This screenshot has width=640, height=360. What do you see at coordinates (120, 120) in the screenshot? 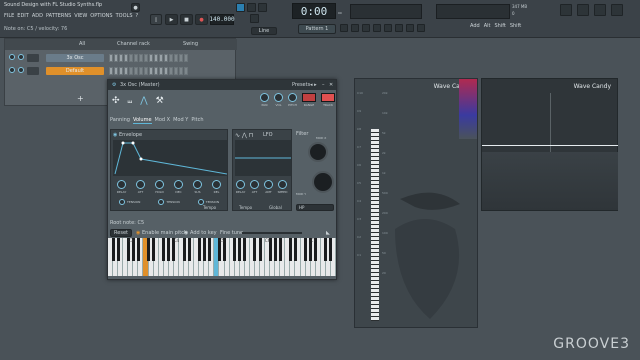
I see `tab-panning: Panning` at bounding box center [120, 120].